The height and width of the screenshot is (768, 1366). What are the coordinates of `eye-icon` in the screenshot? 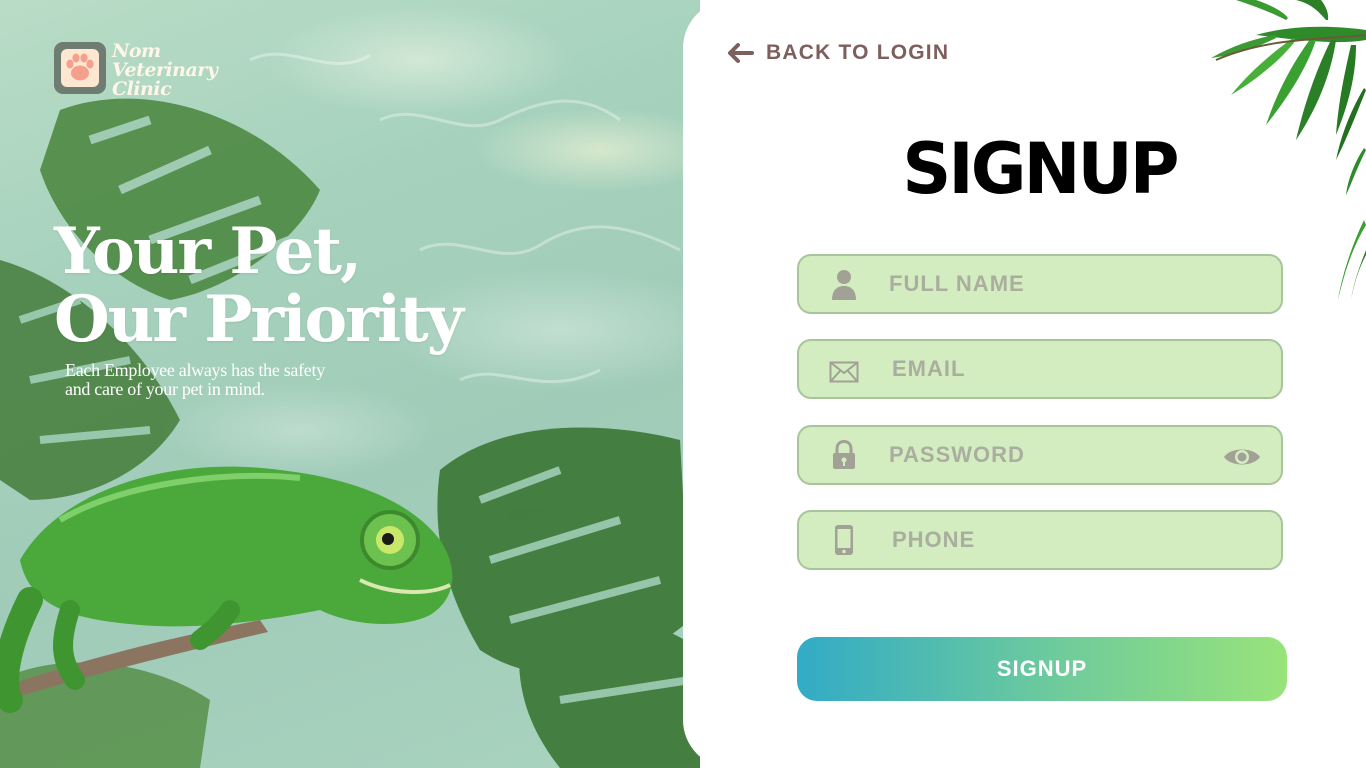 It's located at (1242, 457).